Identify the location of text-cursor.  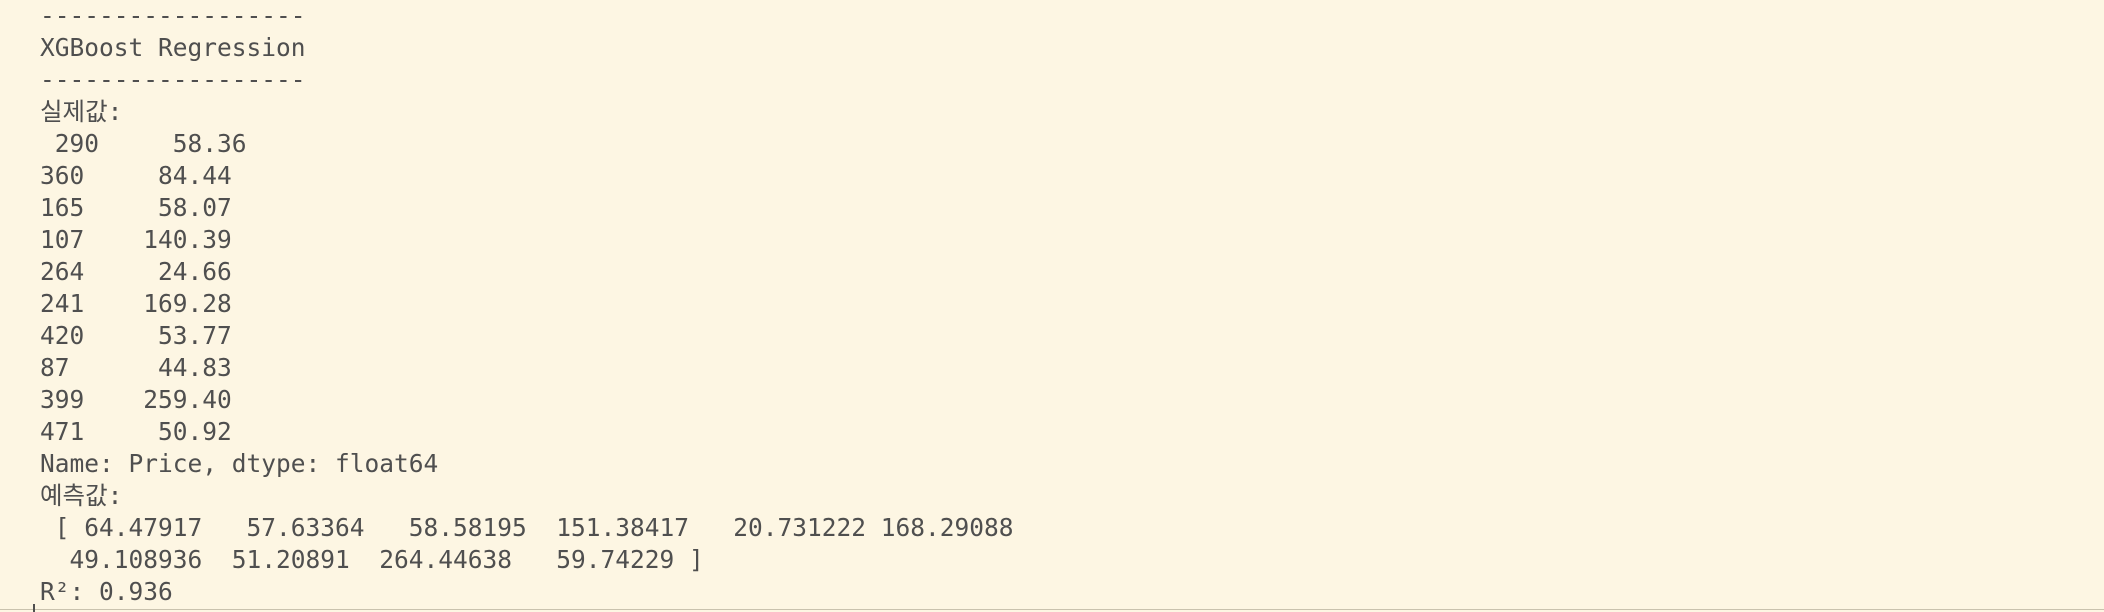
(34, 608).